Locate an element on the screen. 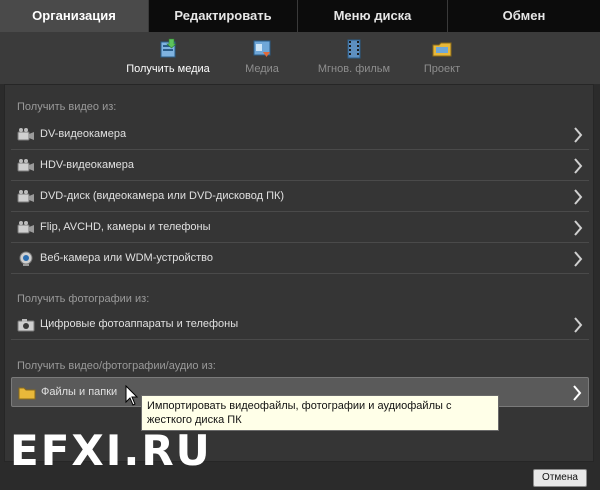 Image resolution: width=600 pixels, height=490 pixels. sub-toolbar: Получить медиа Медиа Мгнов. фильм Проект is located at coordinates (300, 58).